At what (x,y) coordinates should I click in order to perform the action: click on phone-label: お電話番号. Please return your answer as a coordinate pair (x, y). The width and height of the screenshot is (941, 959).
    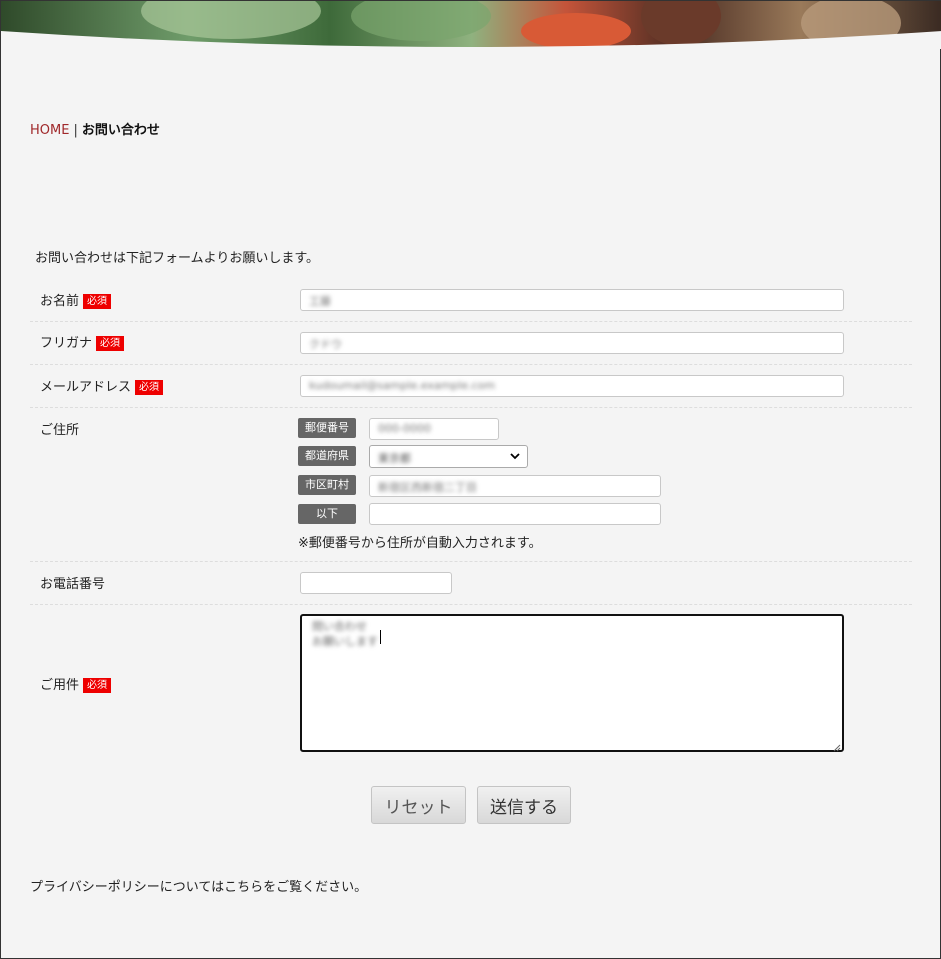
    Looking at the image, I should click on (73, 584).